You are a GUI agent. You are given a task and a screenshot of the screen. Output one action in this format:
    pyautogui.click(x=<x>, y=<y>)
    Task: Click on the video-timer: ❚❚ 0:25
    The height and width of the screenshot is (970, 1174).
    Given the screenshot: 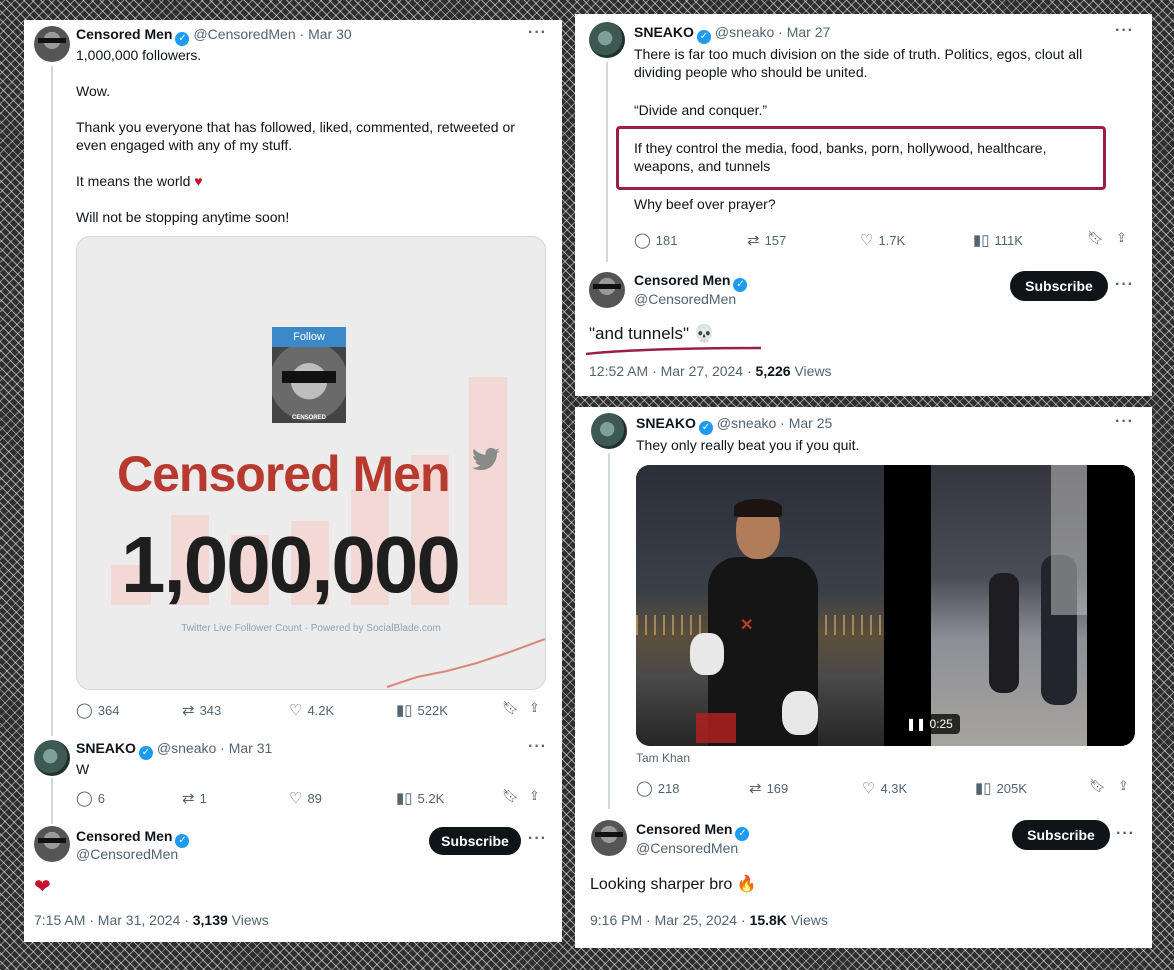 What is the action you would take?
    pyautogui.click(x=929, y=724)
    